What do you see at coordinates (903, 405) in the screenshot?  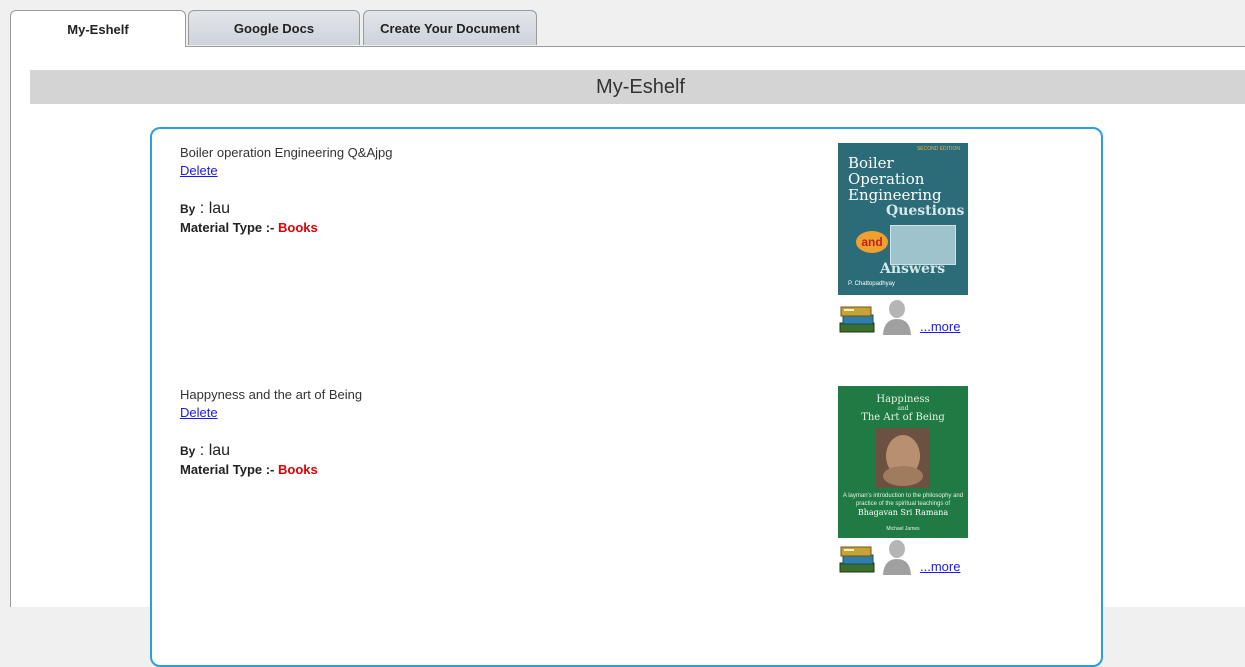 I see `cover-title: Happiness and The Art of Being` at bounding box center [903, 405].